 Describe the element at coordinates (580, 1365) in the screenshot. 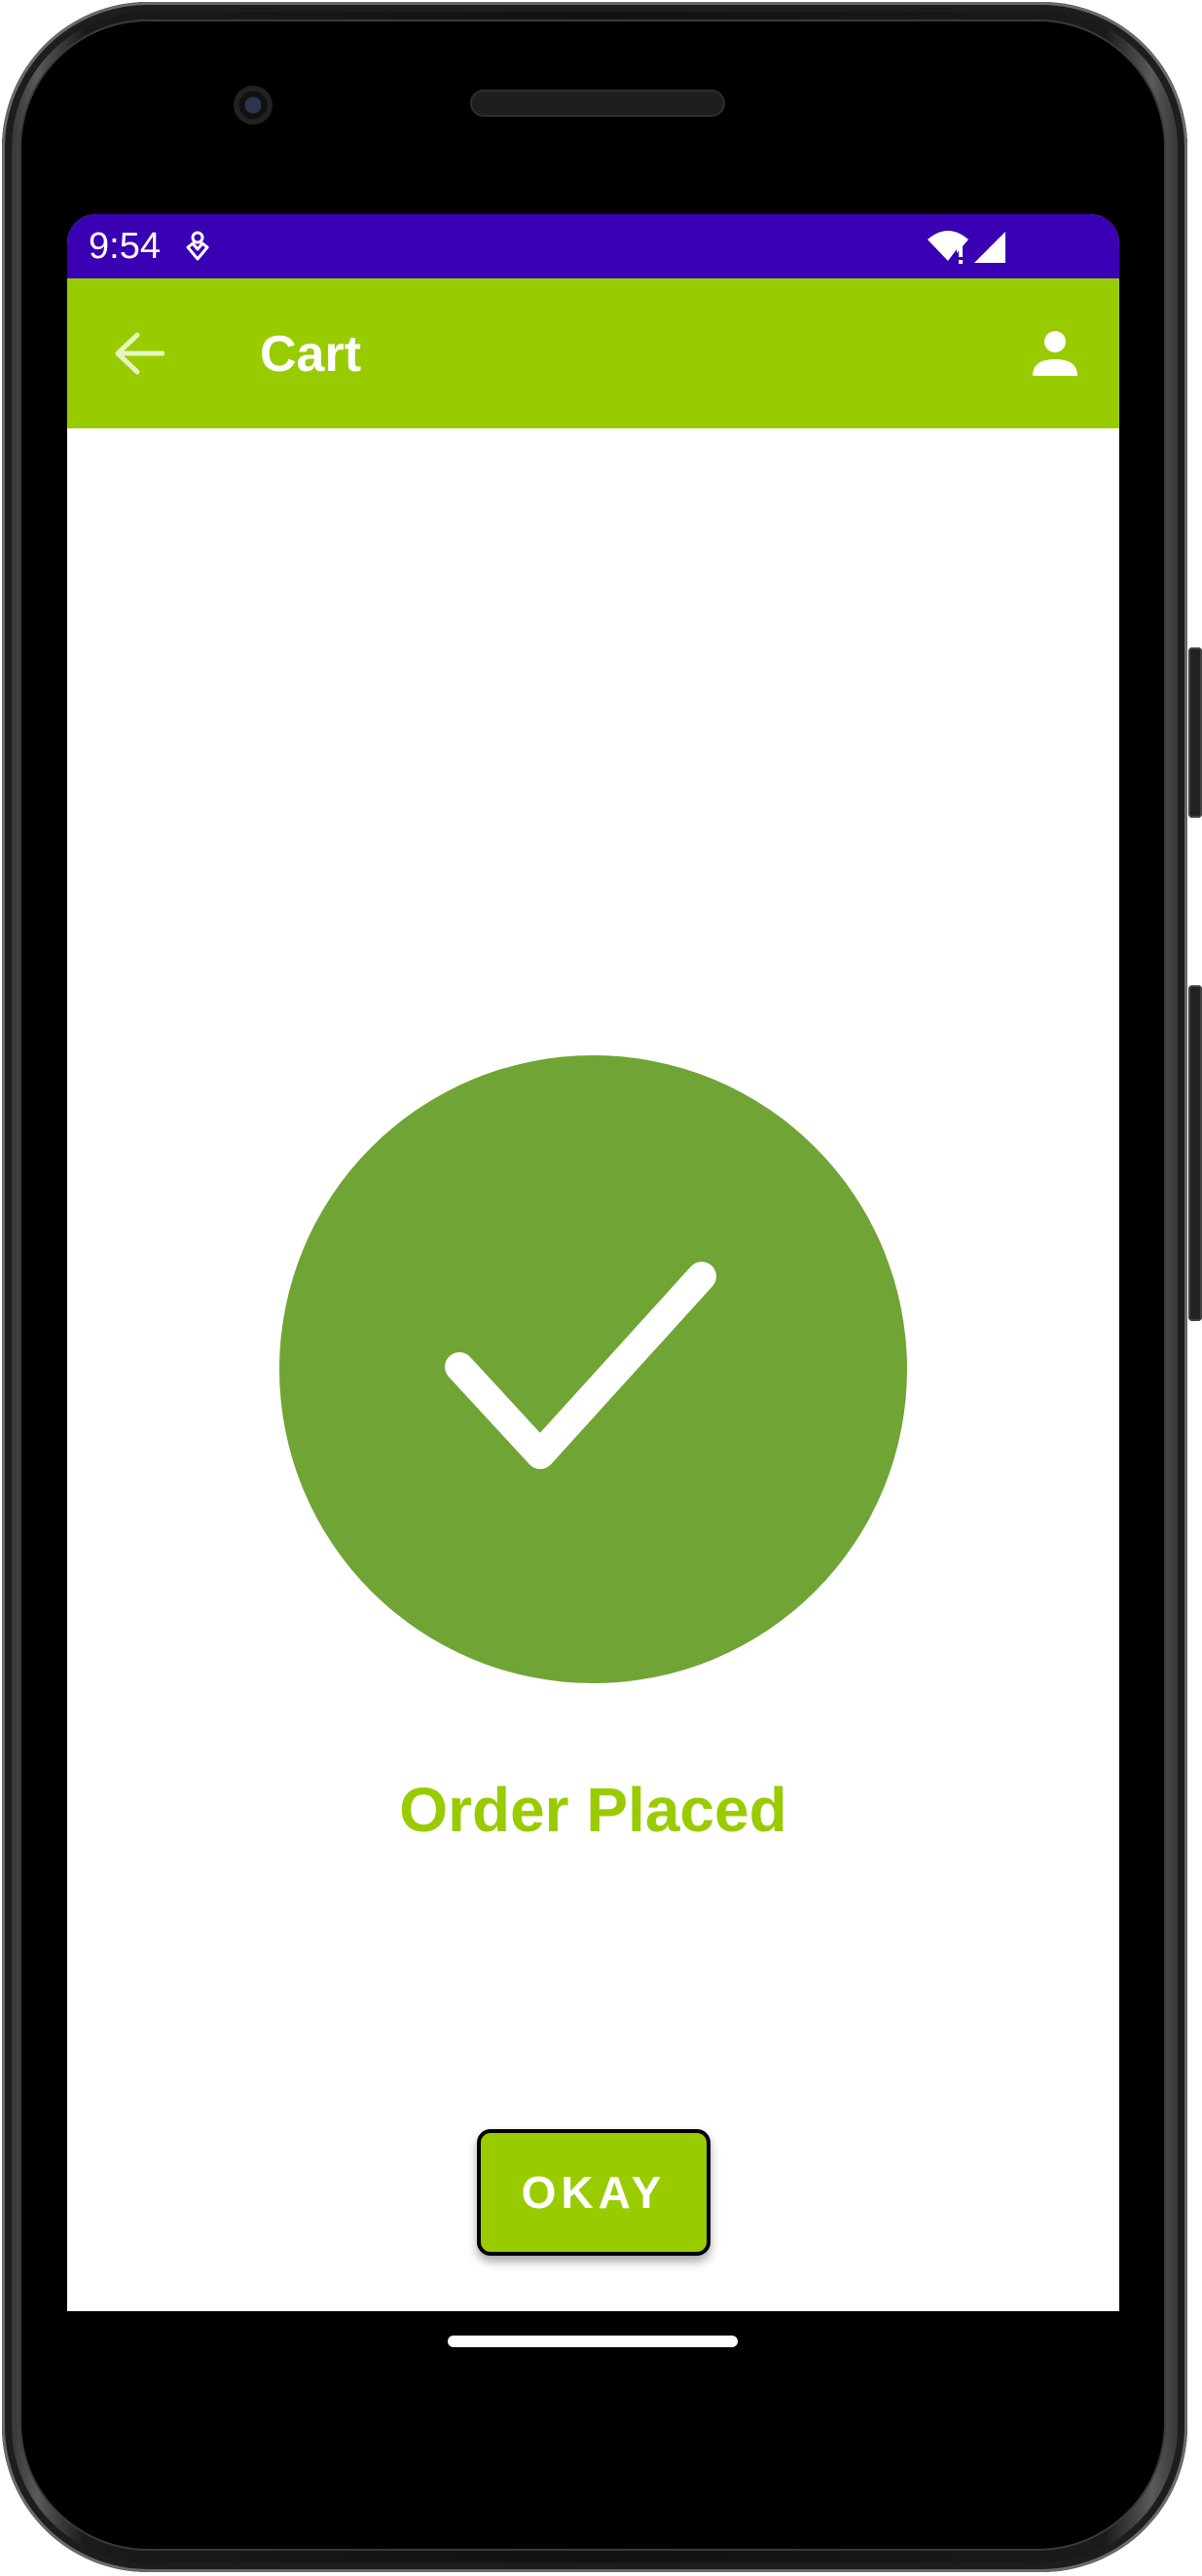

I see `check-icon` at that location.